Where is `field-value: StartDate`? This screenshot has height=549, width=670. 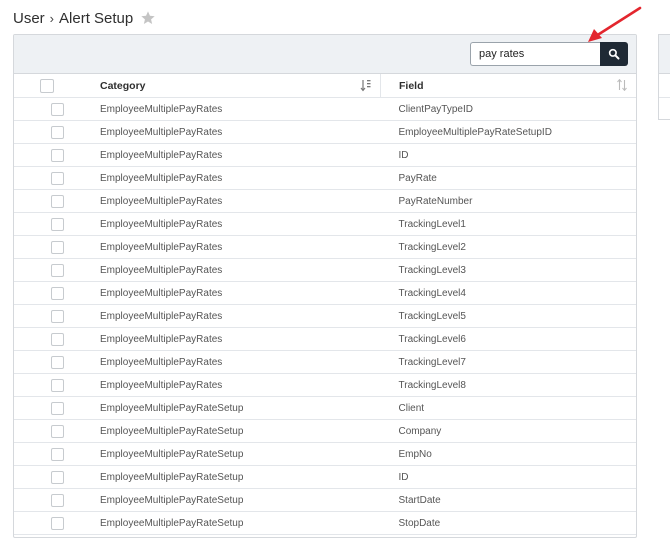 field-value: StartDate is located at coordinates (419, 500).